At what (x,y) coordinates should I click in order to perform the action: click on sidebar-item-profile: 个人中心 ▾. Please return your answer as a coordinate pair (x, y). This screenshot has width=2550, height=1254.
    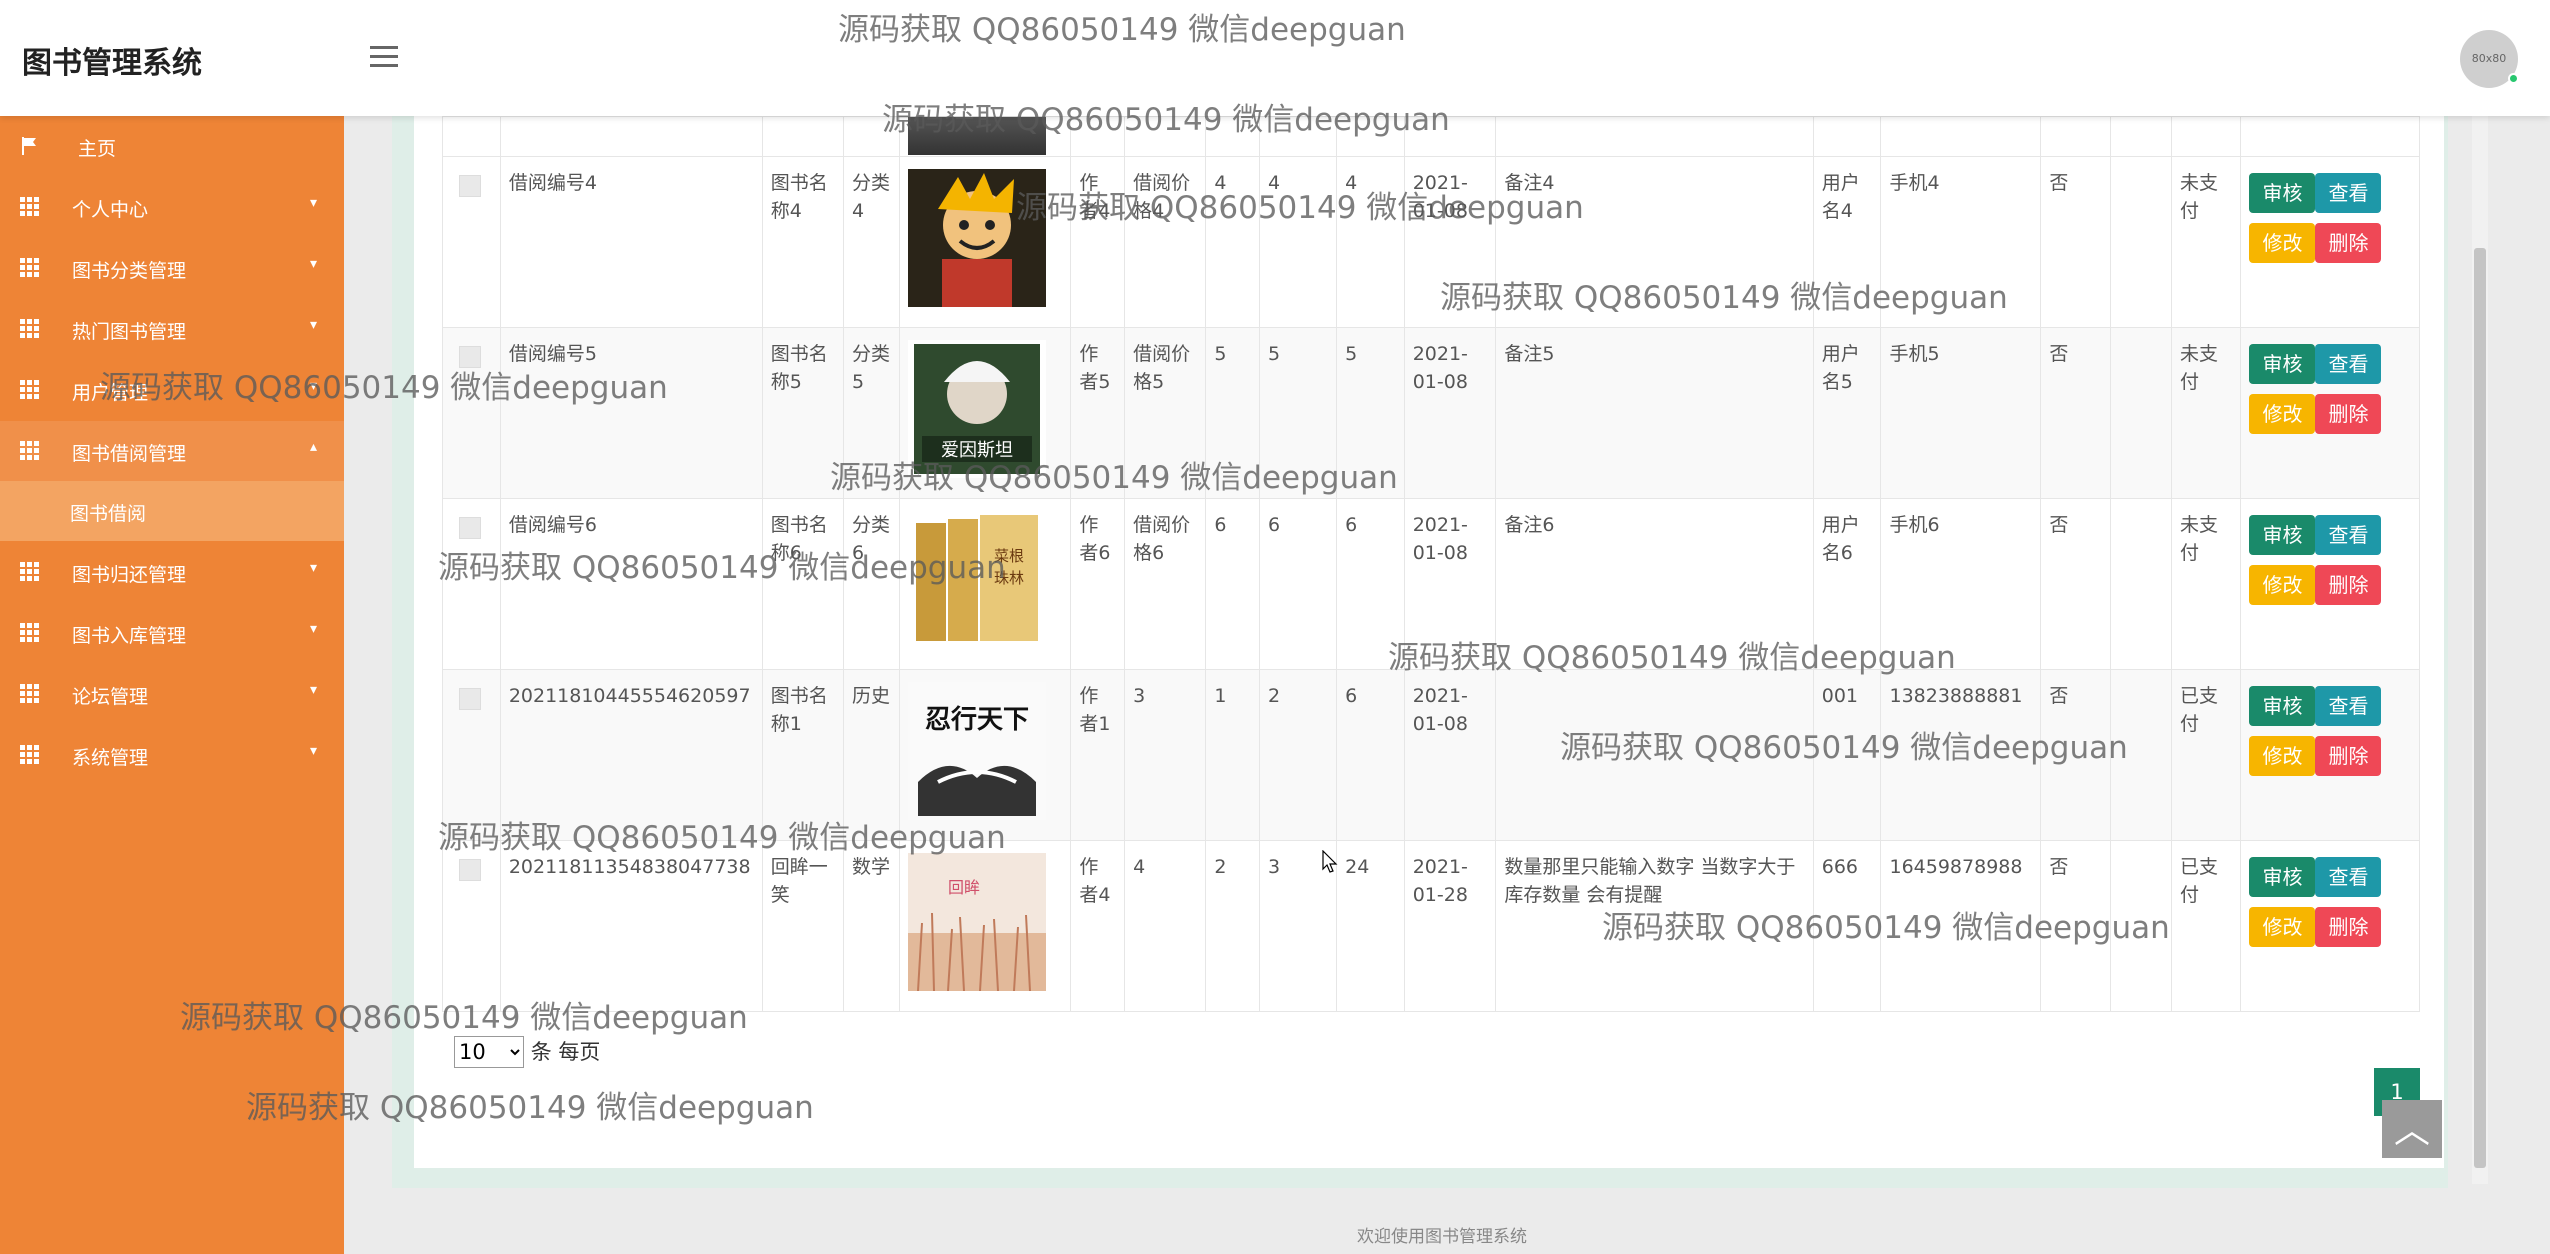
    Looking at the image, I should click on (172, 207).